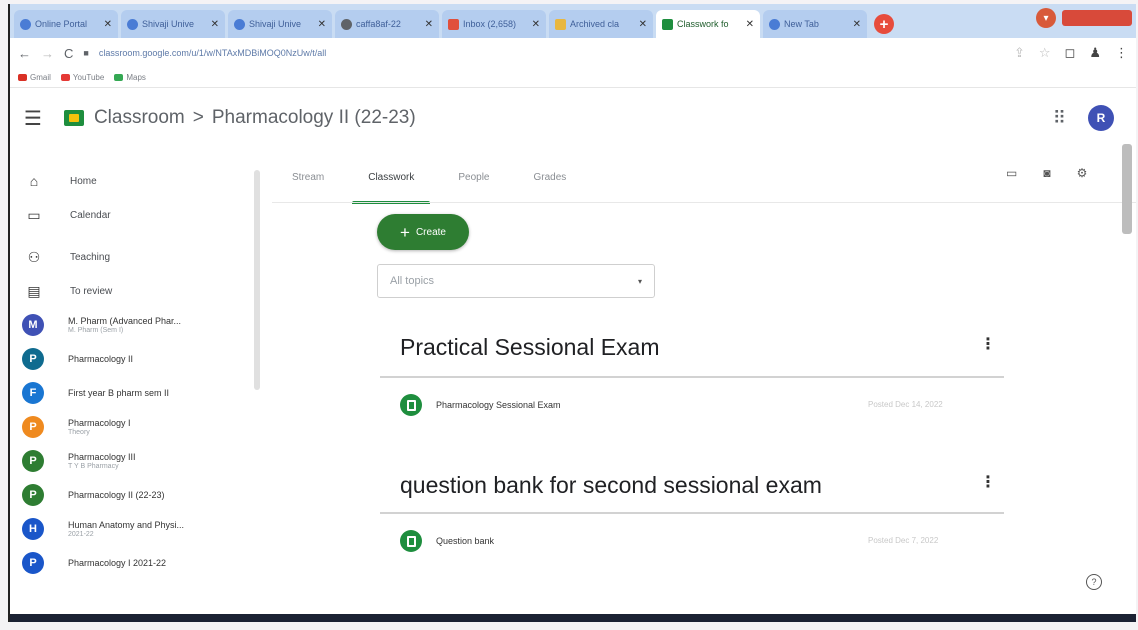 This screenshot has height=630, width=1138. I want to click on help-icon: ?, so click(1094, 582).